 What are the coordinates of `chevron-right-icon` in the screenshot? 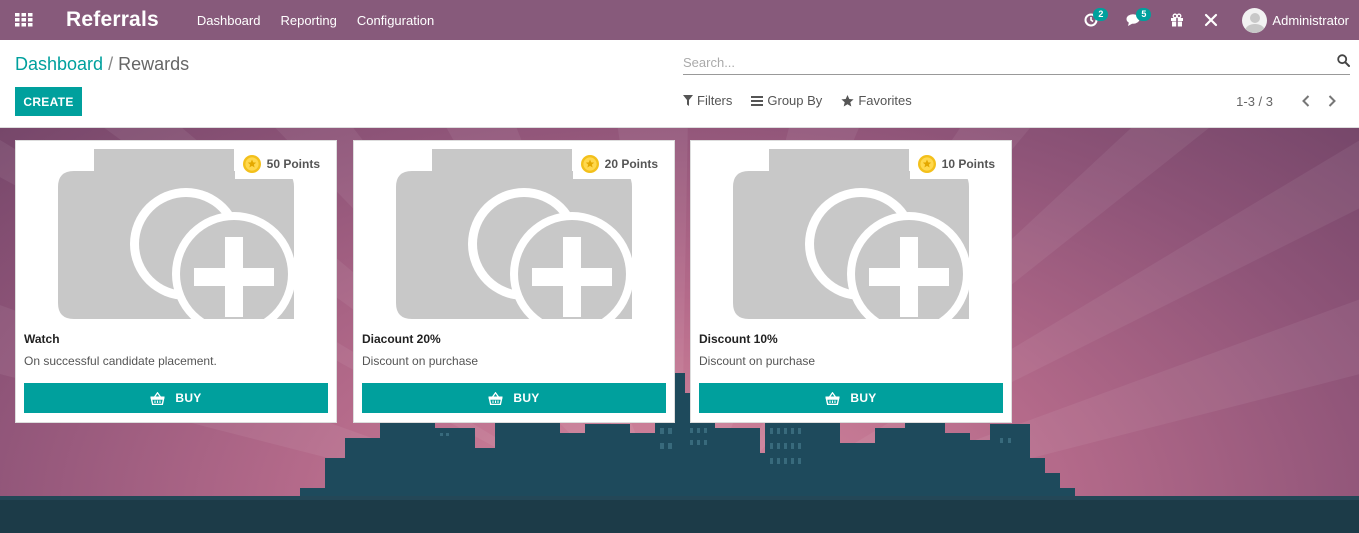 It's located at (1332, 101).